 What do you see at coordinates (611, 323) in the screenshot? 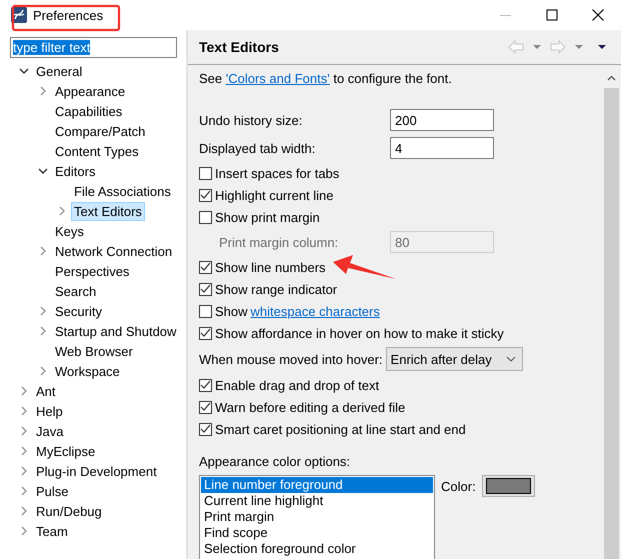
I see `scrollbar-thumb` at bounding box center [611, 323].